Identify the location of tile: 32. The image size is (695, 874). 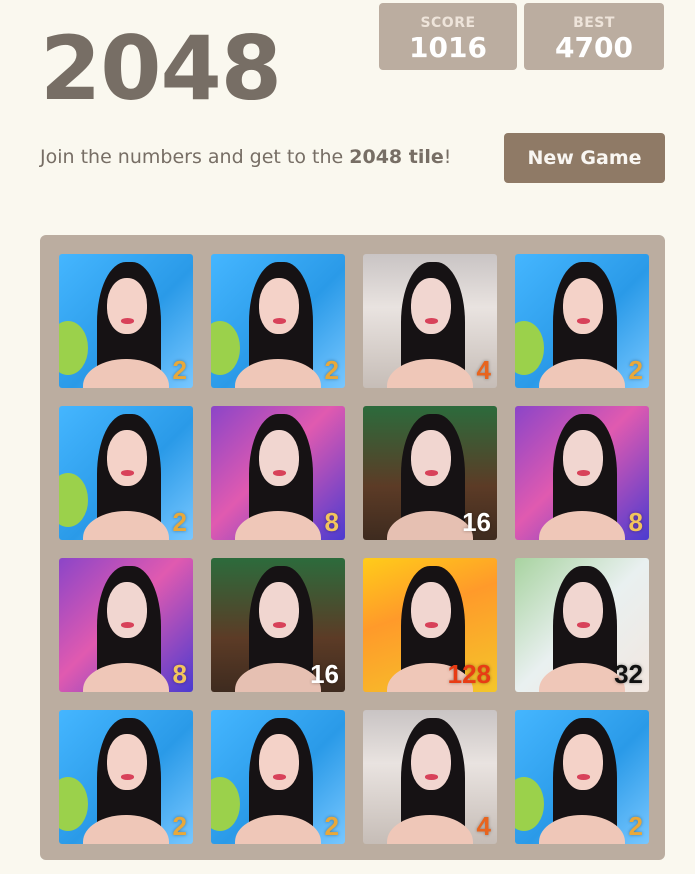
(582, 625).